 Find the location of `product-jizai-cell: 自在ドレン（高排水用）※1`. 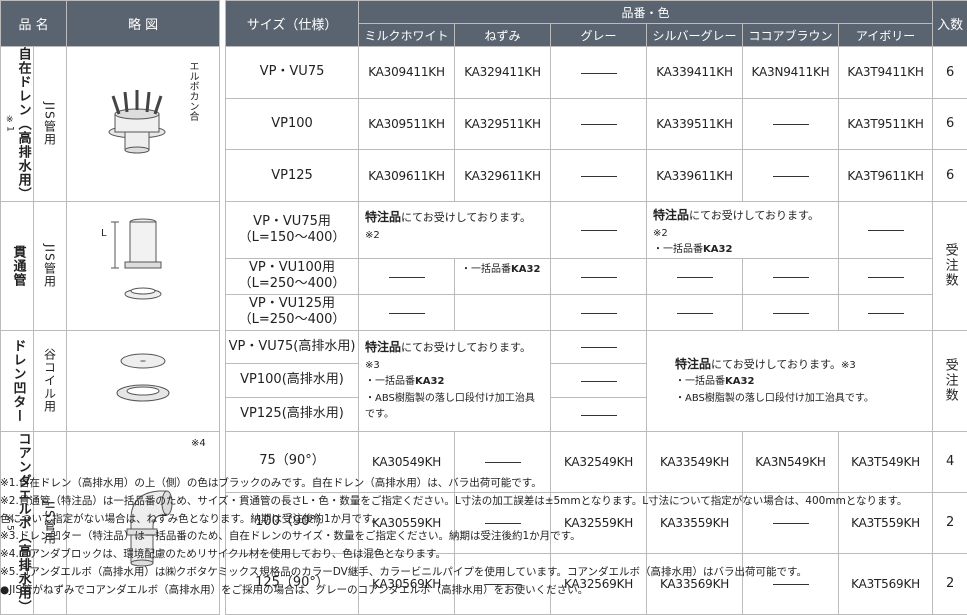

product-jizai-cell: 自在ドレン（高排水用）※1 is located at coordinates (17, 124).